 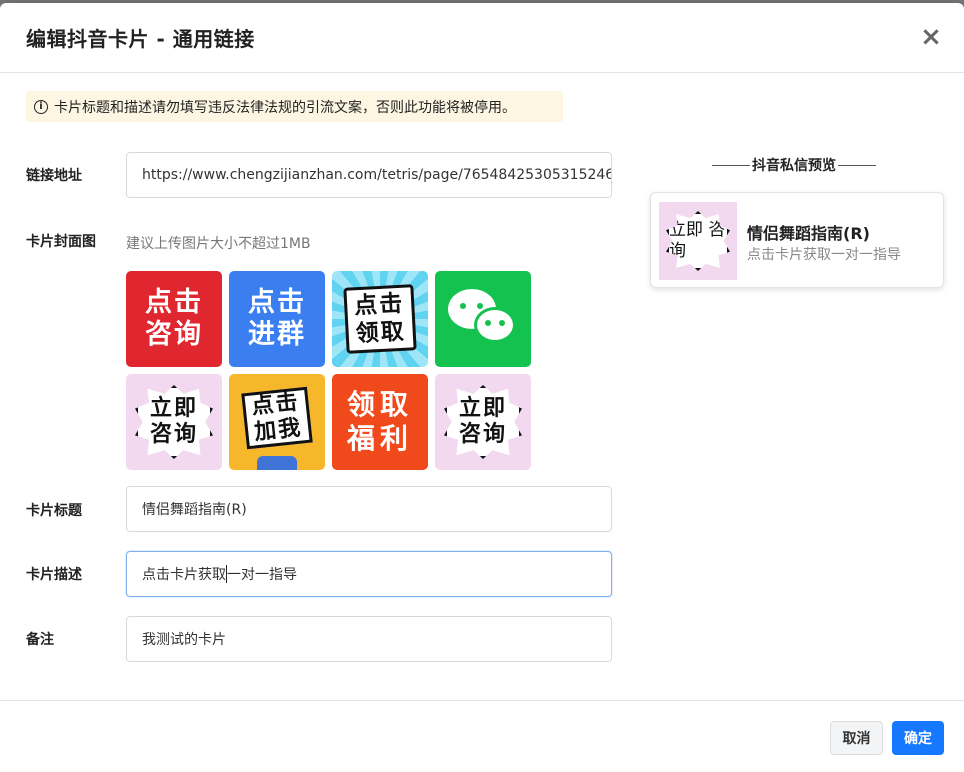 What do you see at coordinates (54, 575) in the screenshot?
I see `desc-label: 卡片描述` at bounding box center [54, 575].